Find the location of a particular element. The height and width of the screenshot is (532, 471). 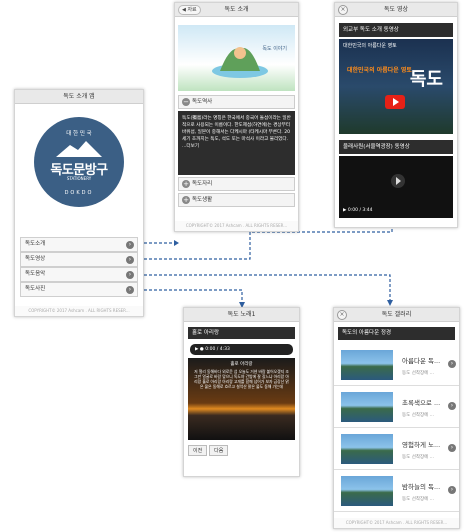

video1-overlay-text: 대한민국의 아름다운 영토 is located at coordinates (379, 70).